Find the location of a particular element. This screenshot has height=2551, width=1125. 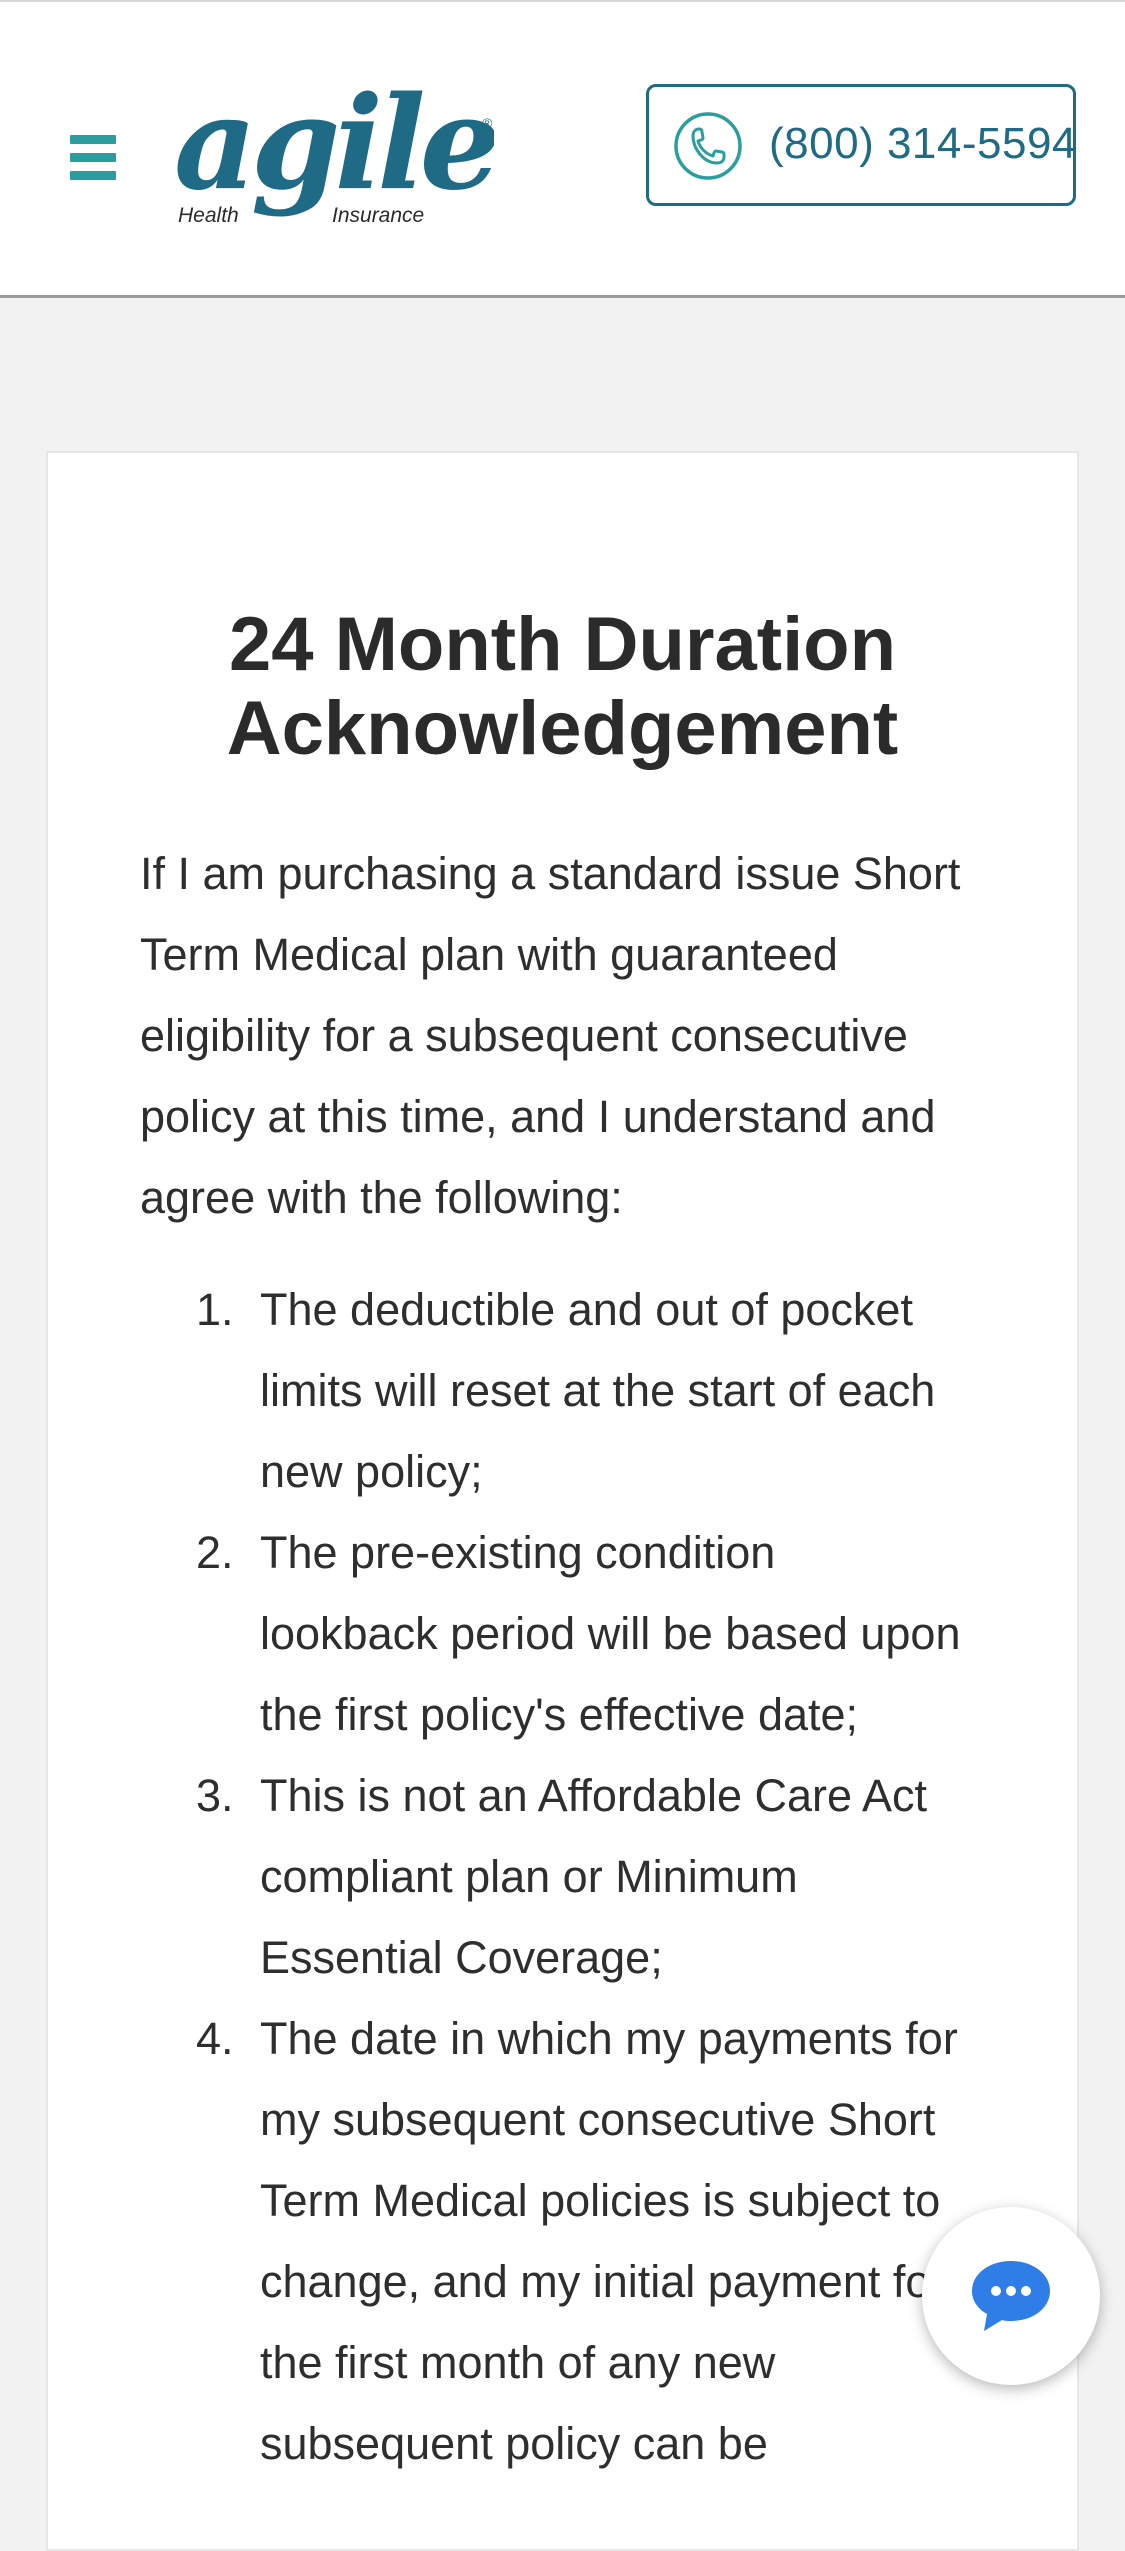

list-item-line: new policy; is located at coordinates (371, 1471).